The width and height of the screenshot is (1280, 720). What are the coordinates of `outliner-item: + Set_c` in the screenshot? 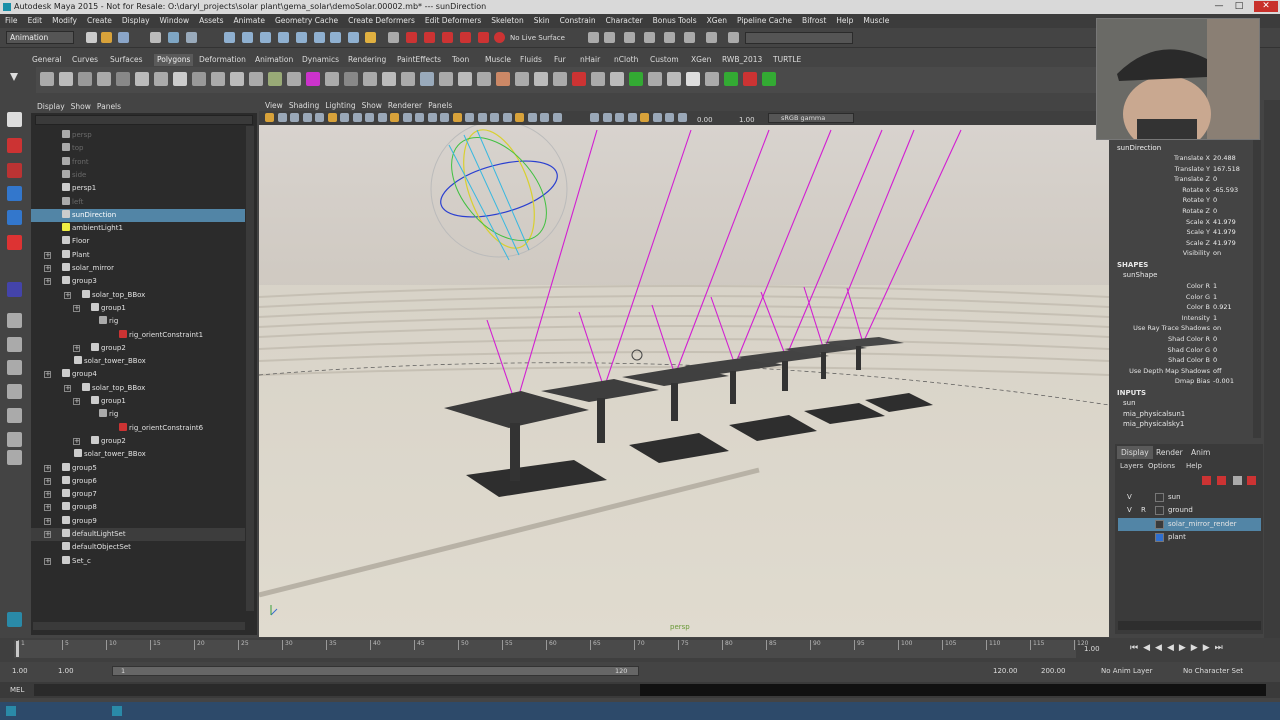 It's located at (138, 561).